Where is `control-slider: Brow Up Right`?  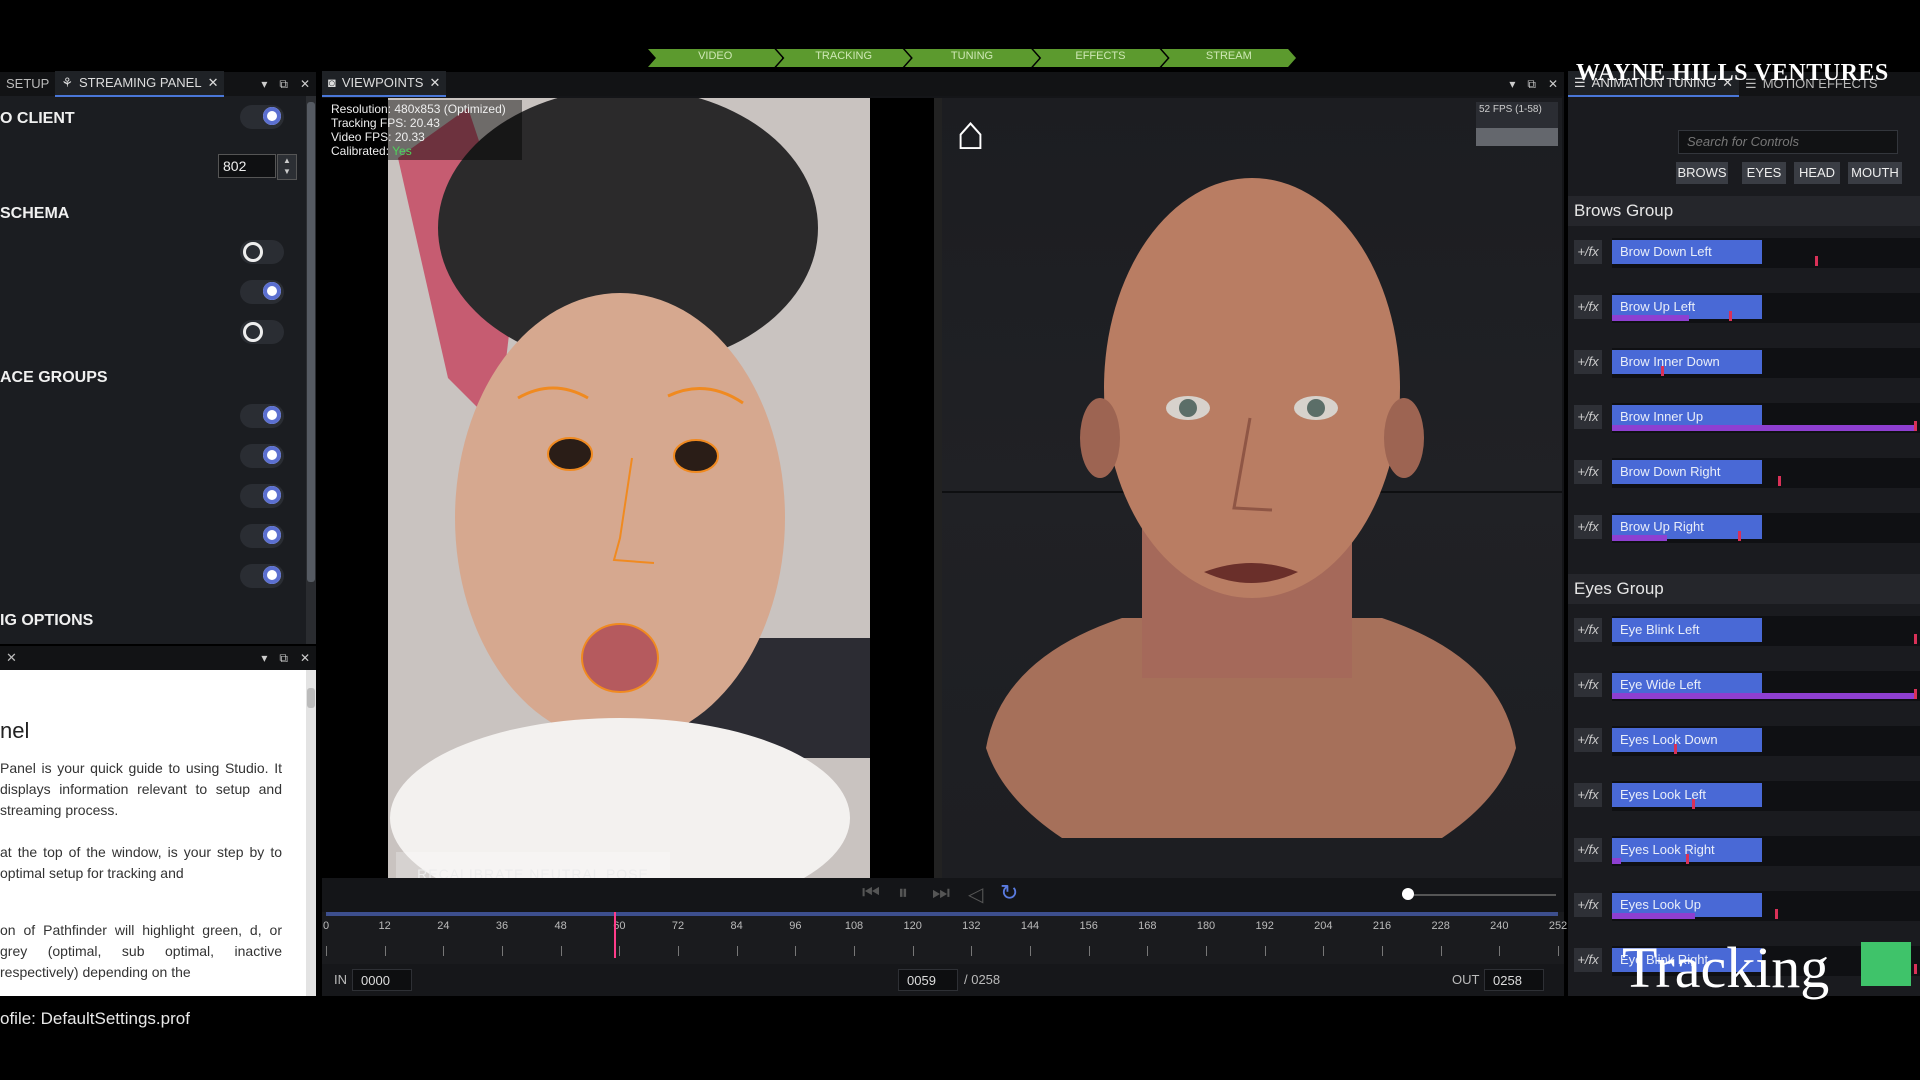
control-slider: Brow Up Right is located at coordinates (1766, 528).